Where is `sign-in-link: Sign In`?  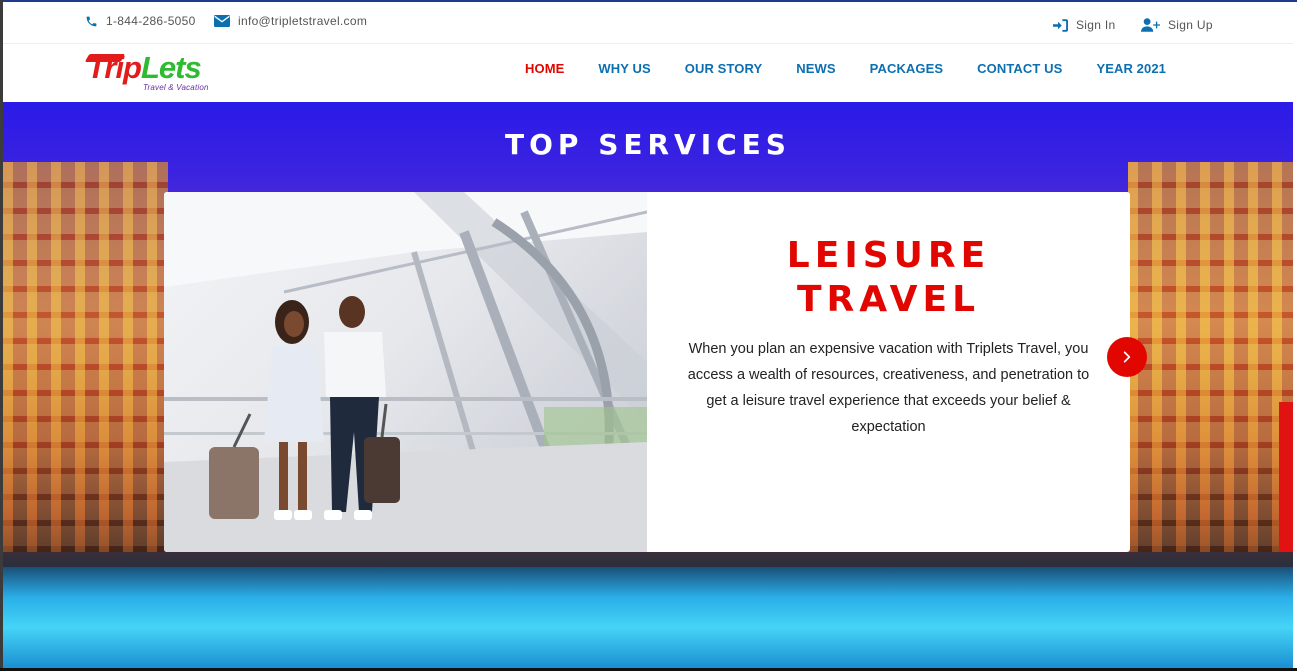 sign-in-link: Sign In is located at coordinates (1084, 25).